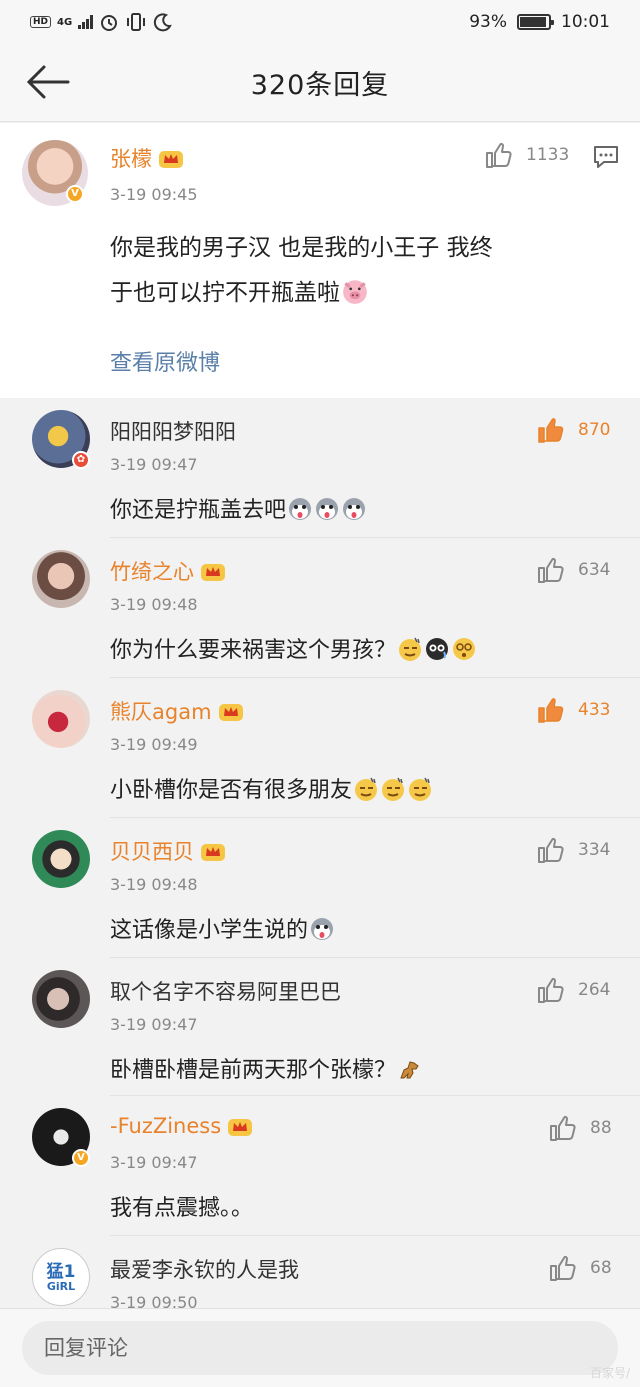 This screenshot has width=640, height=1387. Describe the element at coordinates (177, 711) in the screenshot. I see `username-link: 熊仄agam` at that location.